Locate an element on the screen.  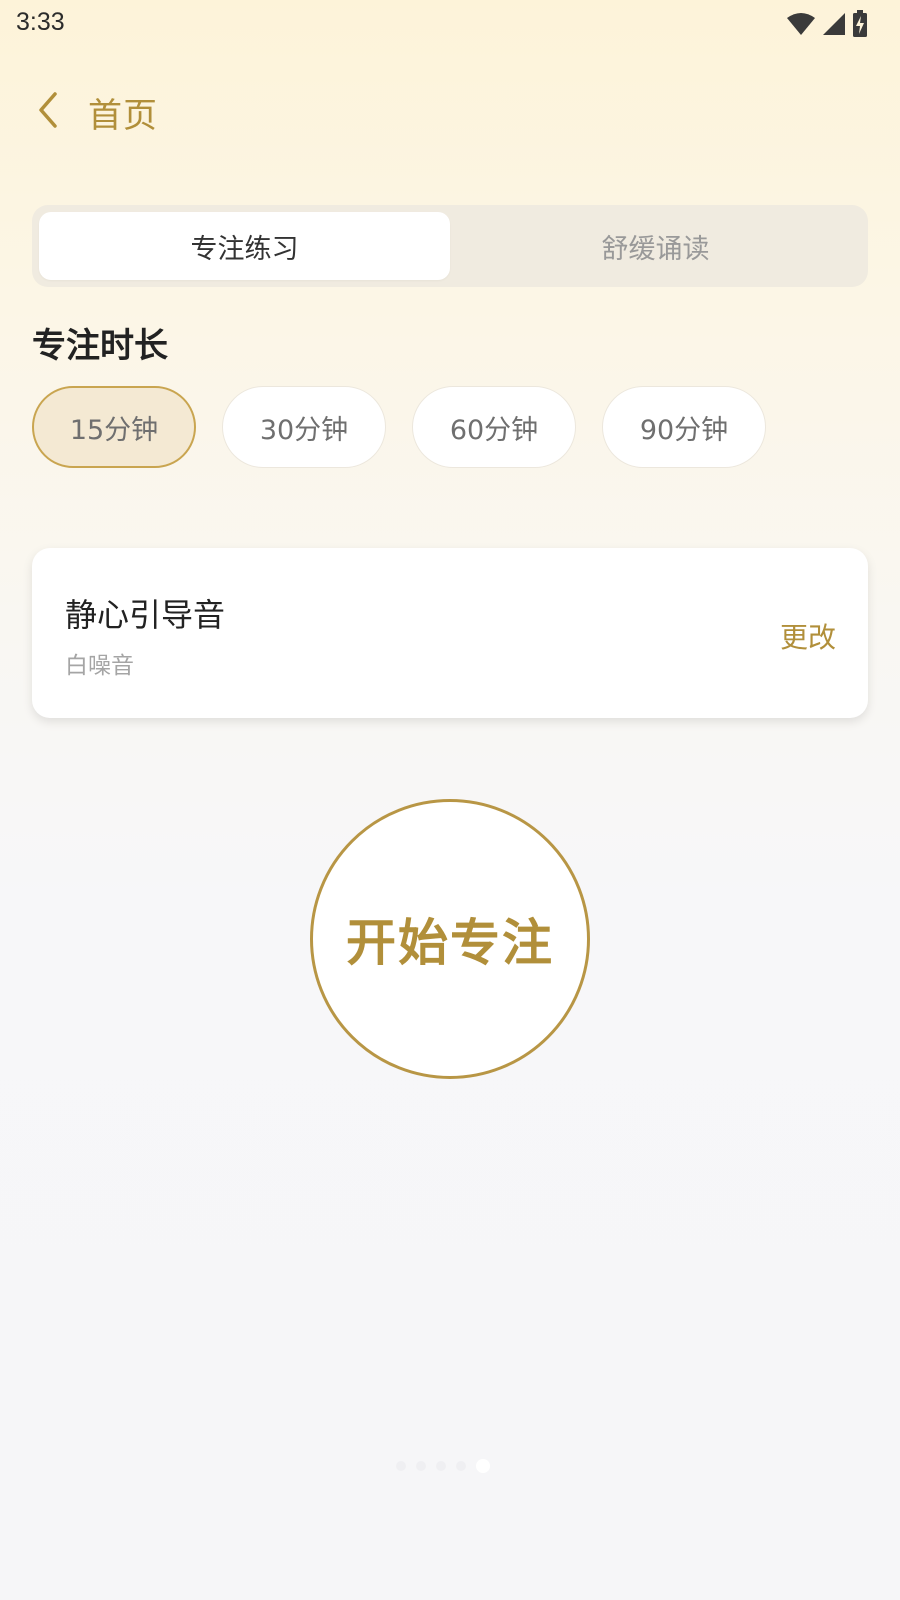
back-button is located at coordinates (48, 112).